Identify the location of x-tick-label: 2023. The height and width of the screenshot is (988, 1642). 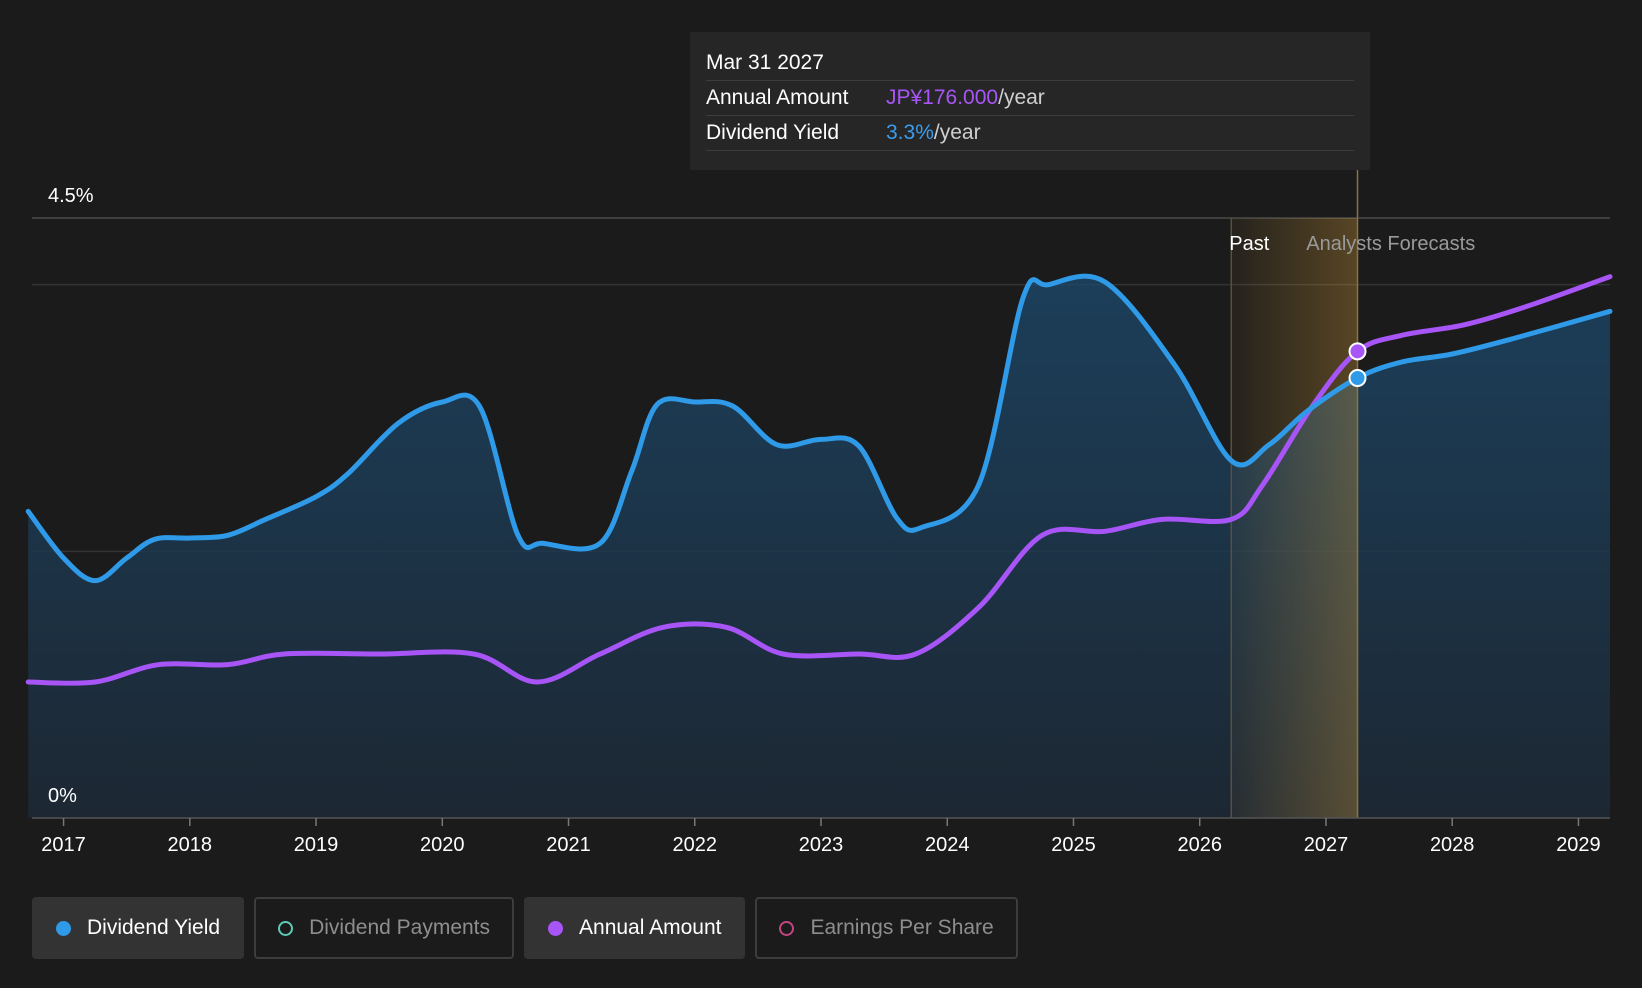
(821, 845).